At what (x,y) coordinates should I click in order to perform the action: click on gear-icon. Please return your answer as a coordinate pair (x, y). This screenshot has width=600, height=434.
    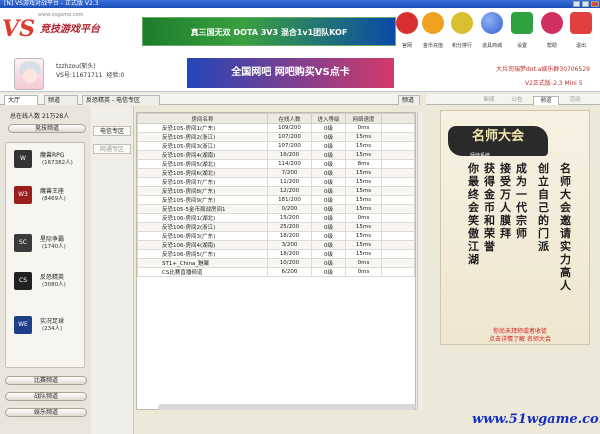
    Looking at the image, I should click on (522, 23).